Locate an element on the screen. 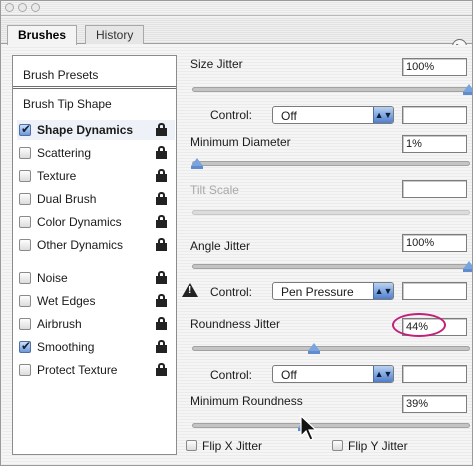 This screenshot has width=473, height=466. list-item-label: Texture is located at coordinates (57, 176).